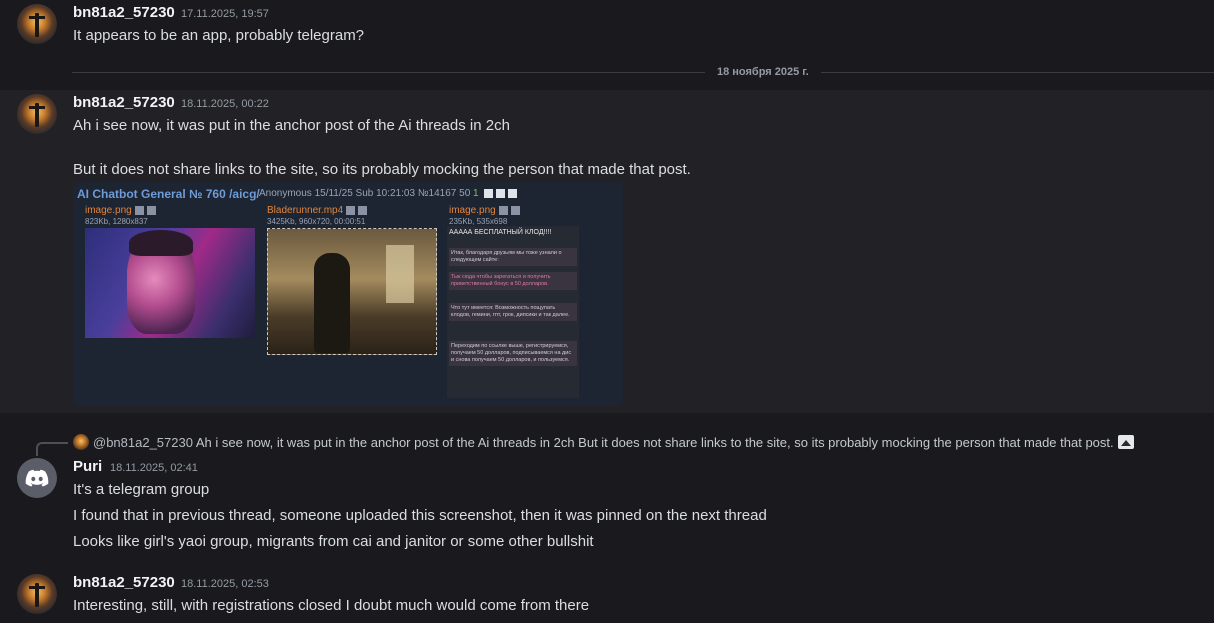 The image size is (1214, 623). I want to click on timestamp: 18.11.2025, 02:41, so click(154, 468).